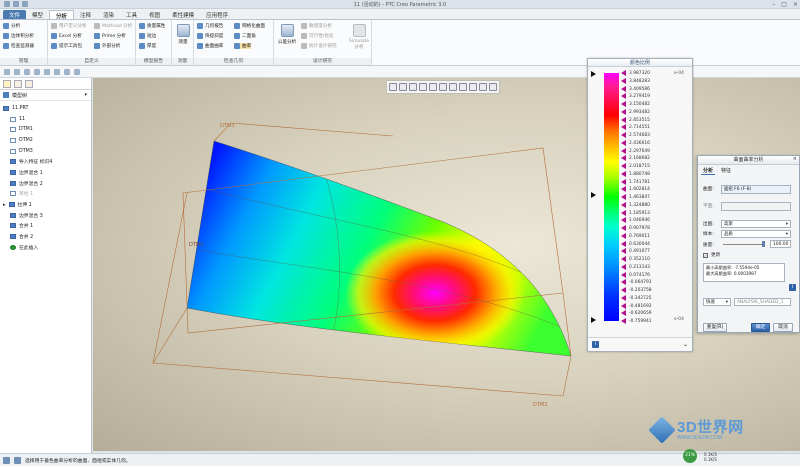 The image size is (800, 466). Describe the element at coordinates (45, 183) in the screenshot. I see `tree-item-boundary-2: 边界混合 2` at that location.